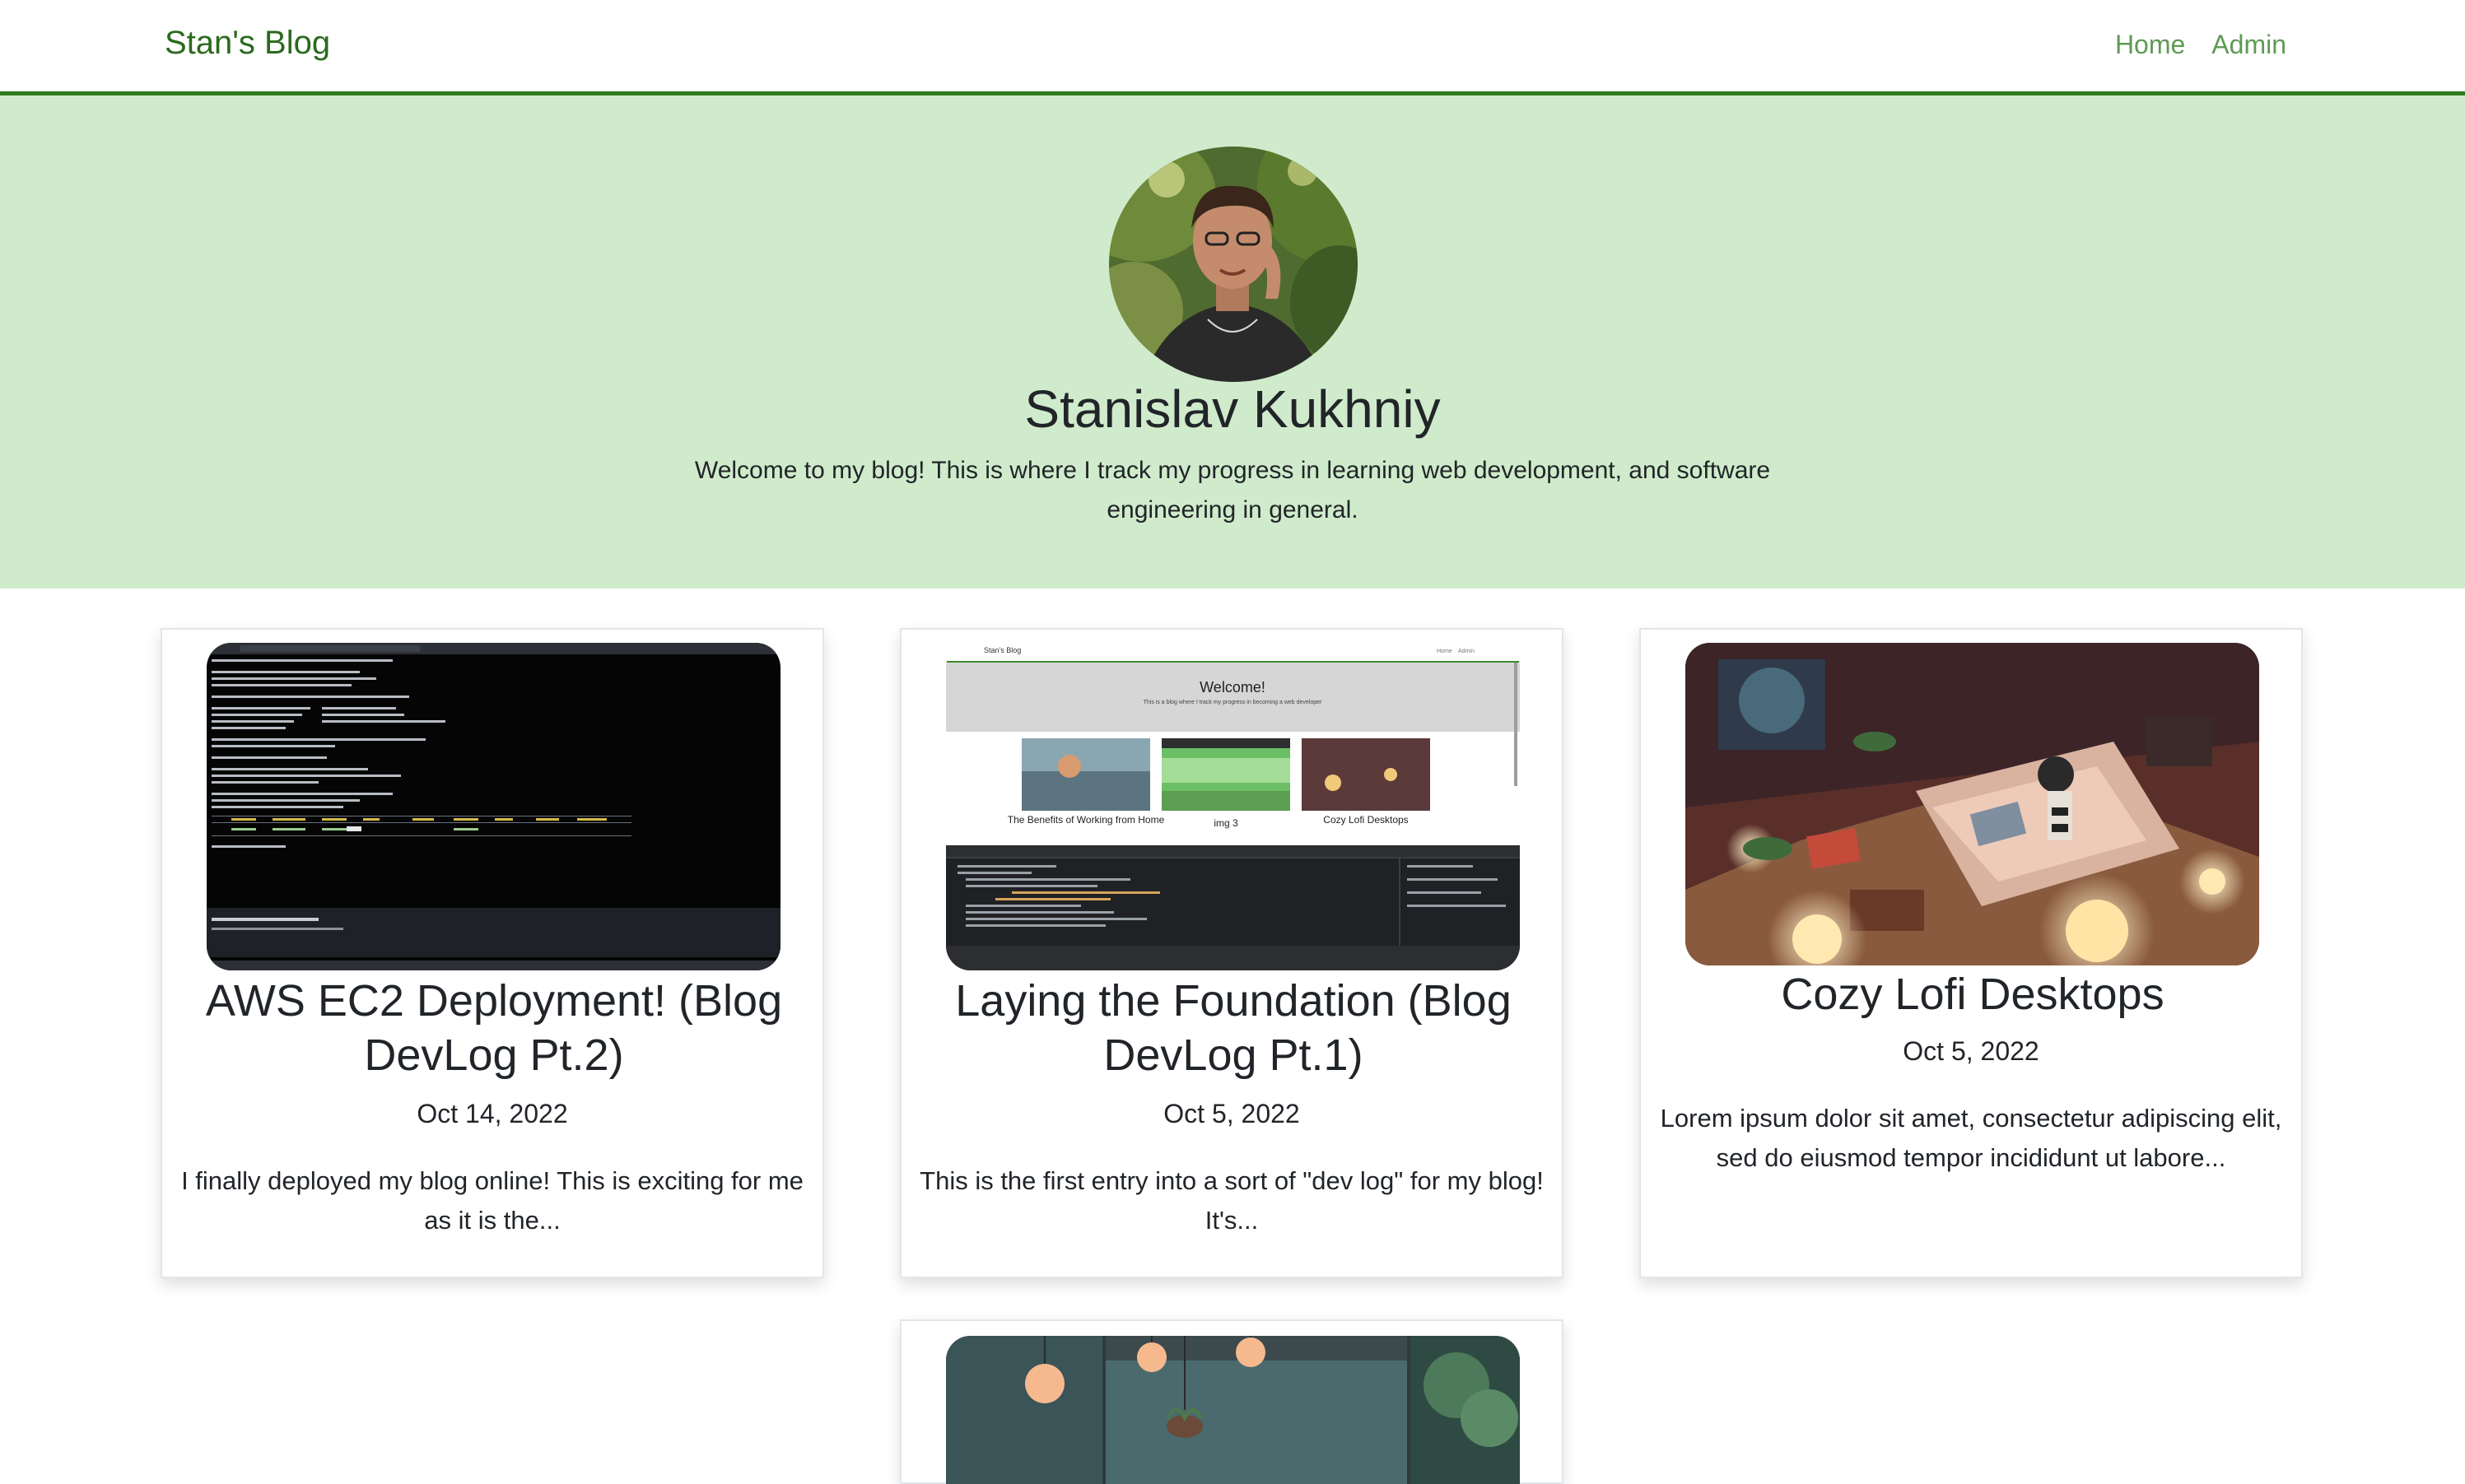  I want to click on profile-photo-icon, so click(1233, 264).